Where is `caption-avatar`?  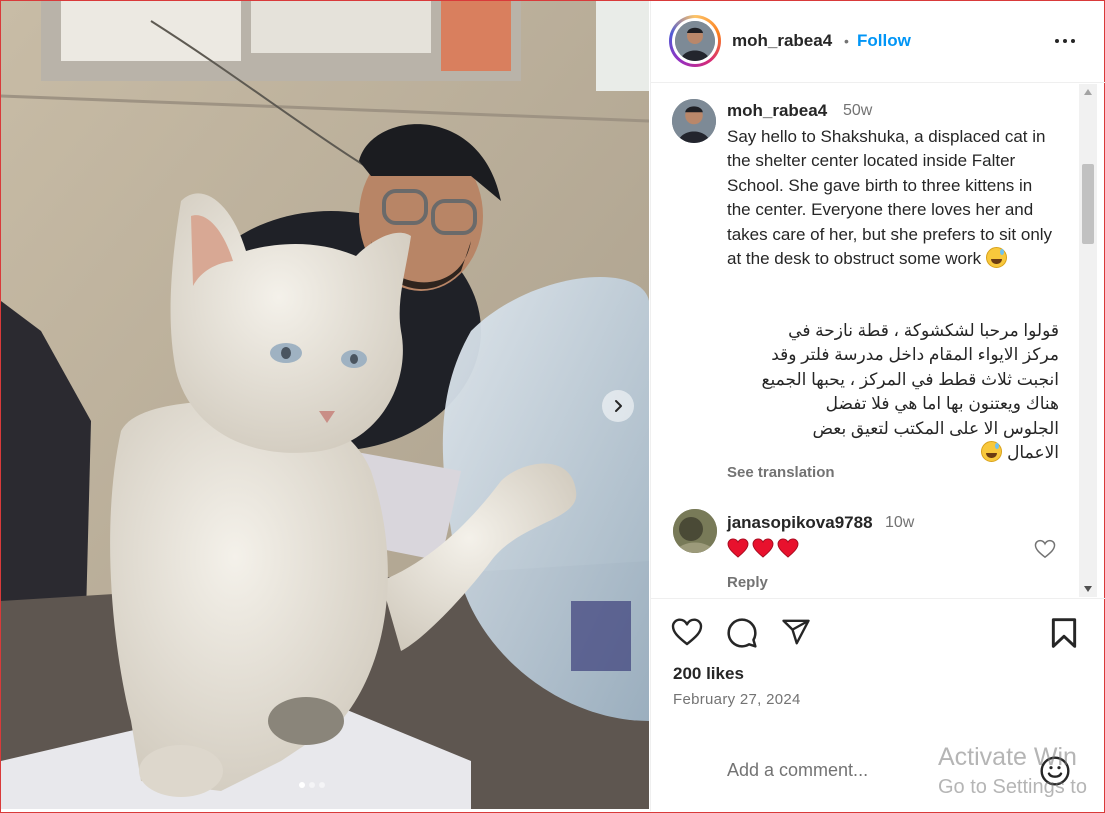
caption-avatar is located at coordinates (694, 121).